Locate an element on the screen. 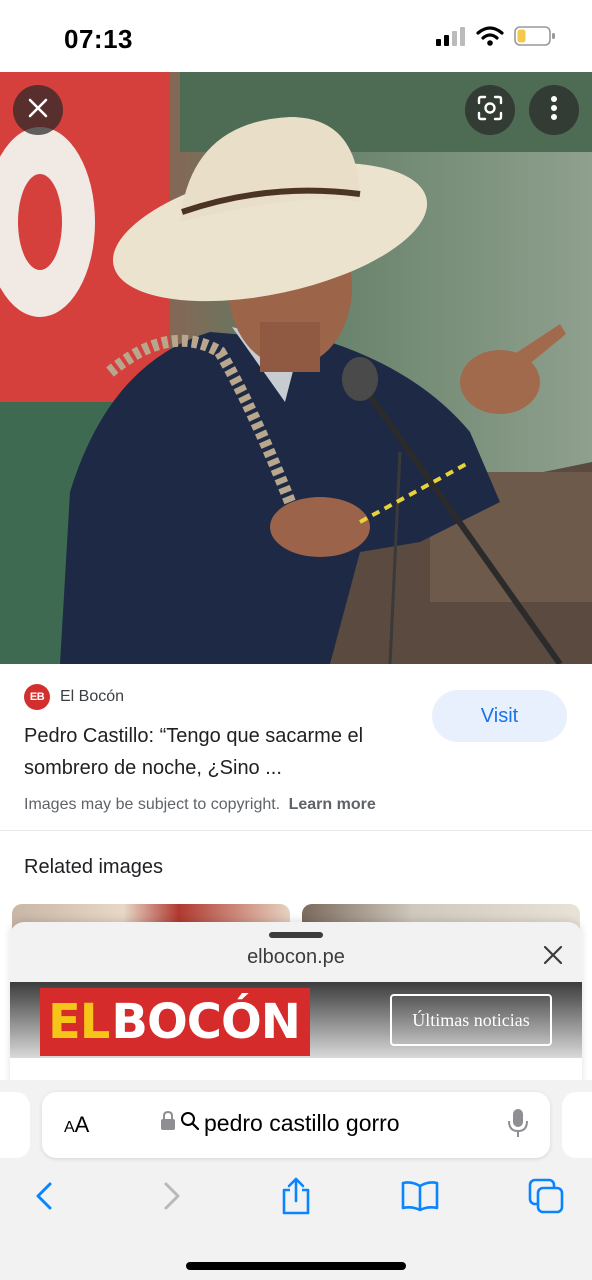  close-button is located at coordinates (38, 110).